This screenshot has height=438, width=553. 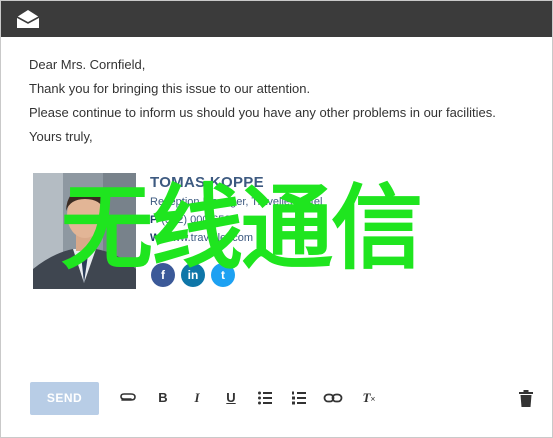 I want to click on italic-button: I, so click(x=197, y=398).